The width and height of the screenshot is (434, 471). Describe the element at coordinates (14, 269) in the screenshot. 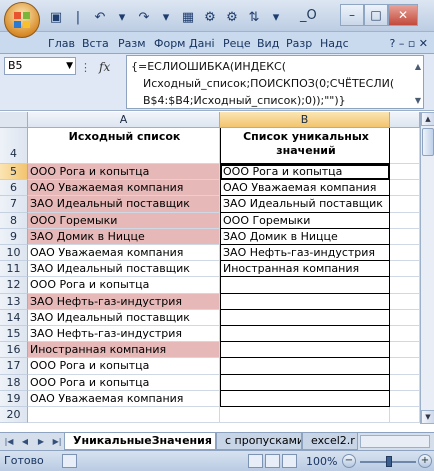

I see `row-header: 11` at that location.